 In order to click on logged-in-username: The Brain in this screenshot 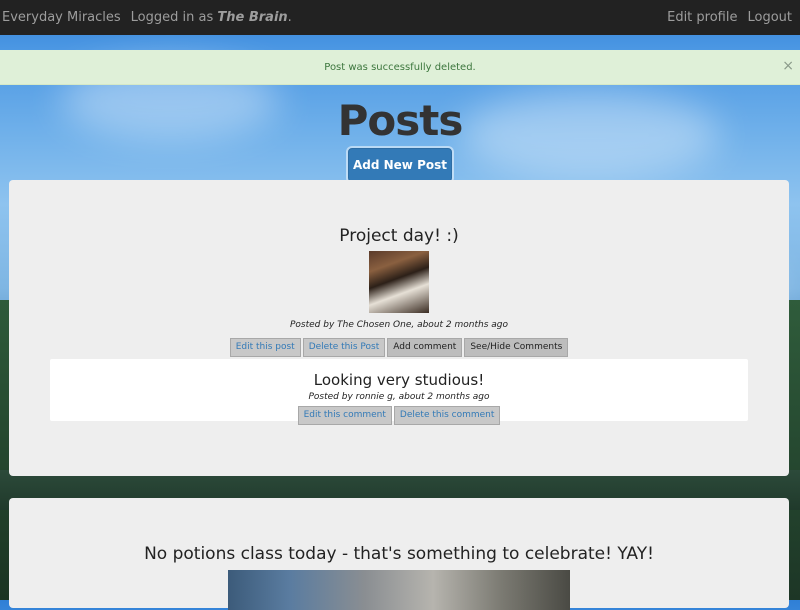, I will do `click(252, 17)`.